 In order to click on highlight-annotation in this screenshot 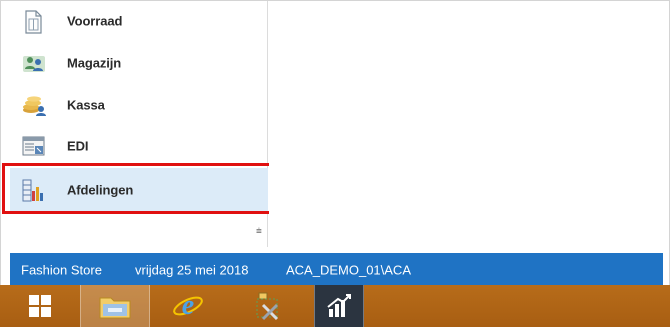, I will do `click(137, 188)`.